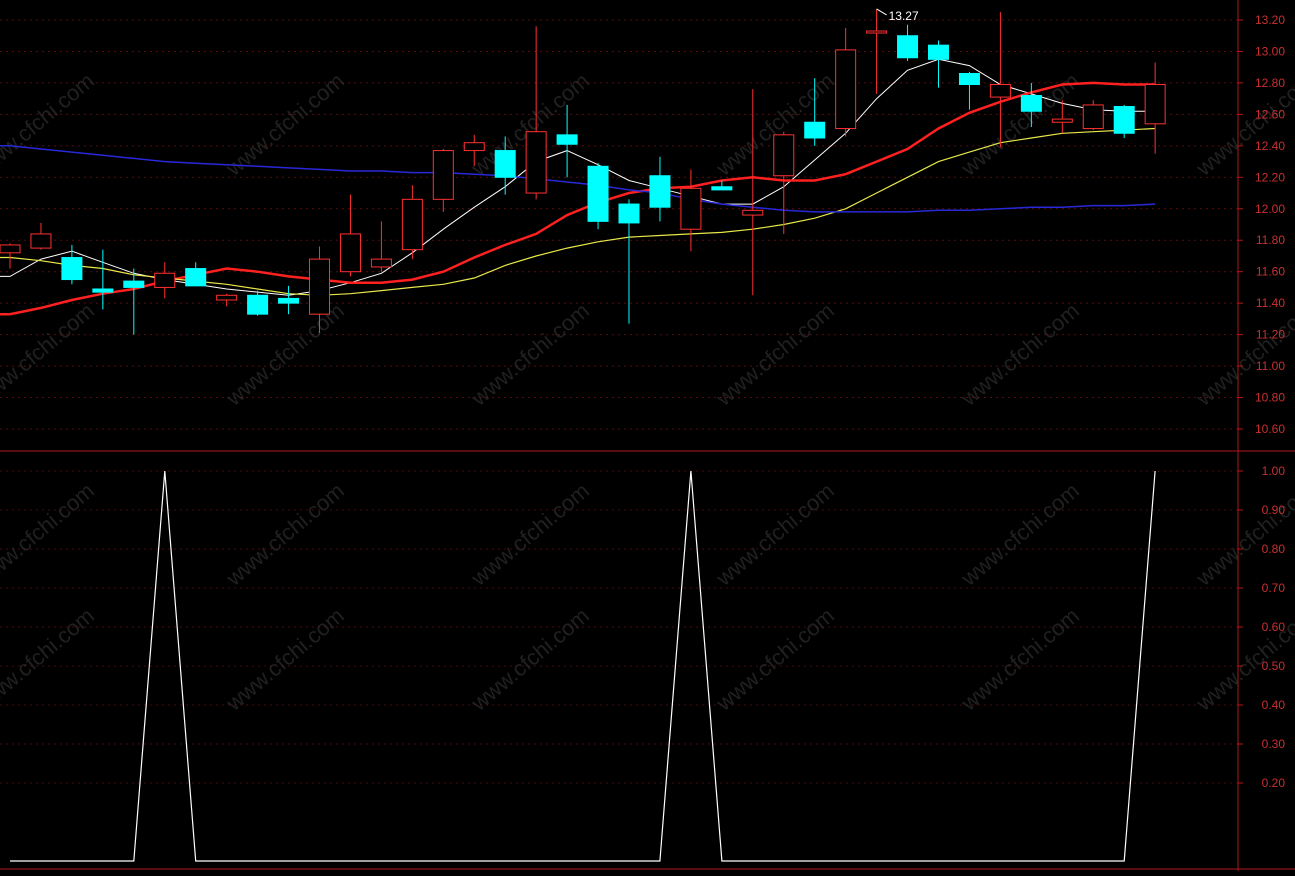 The width and height of the screenshot is (1295, 876). I want to click on indicator-tick-label: 0.70, so click(1274, 588).